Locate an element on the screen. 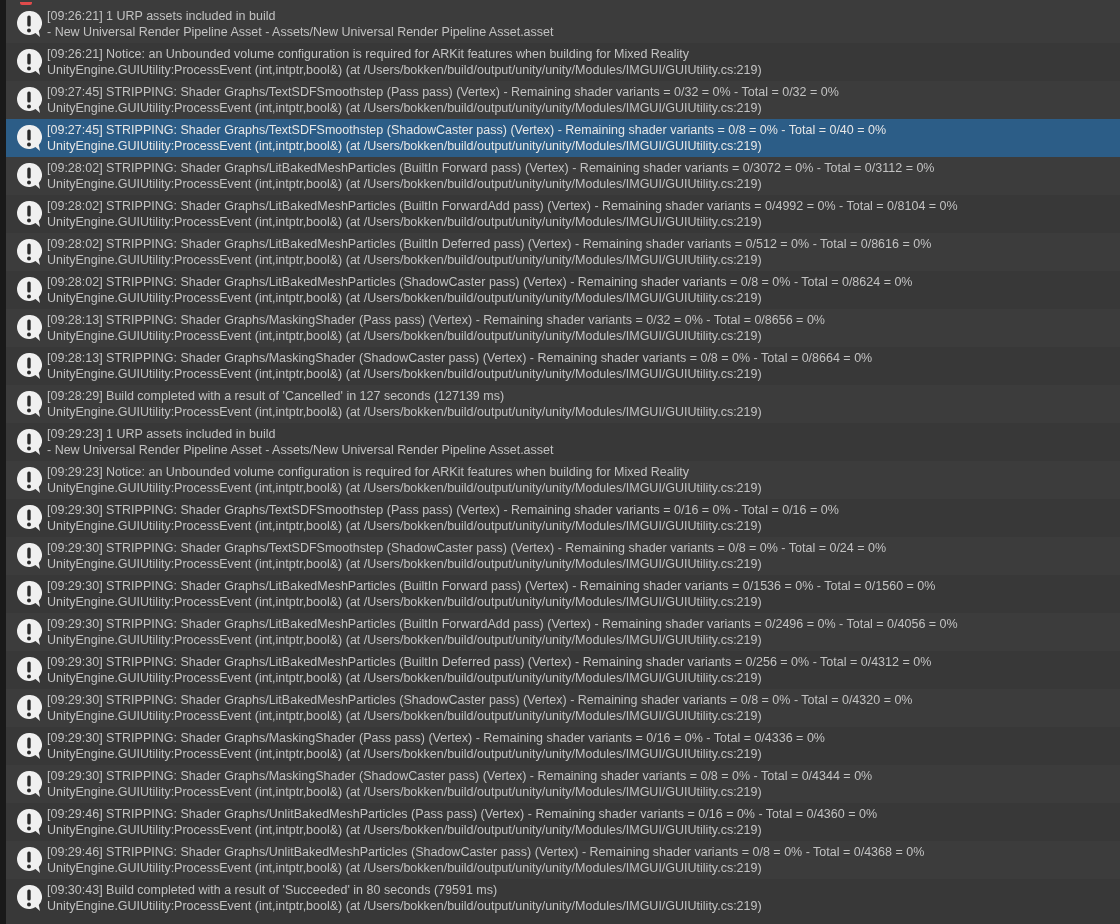  log-message: [09:28:02] STRIPPING: Shader Graphs/LitBakedMeshParticles (BuiltIn Deferred pass) (Vertex) - Remaining shader variants = 0/512 = 0% - Total = 0/8616 = 0% is located at coordinates (489, 244).